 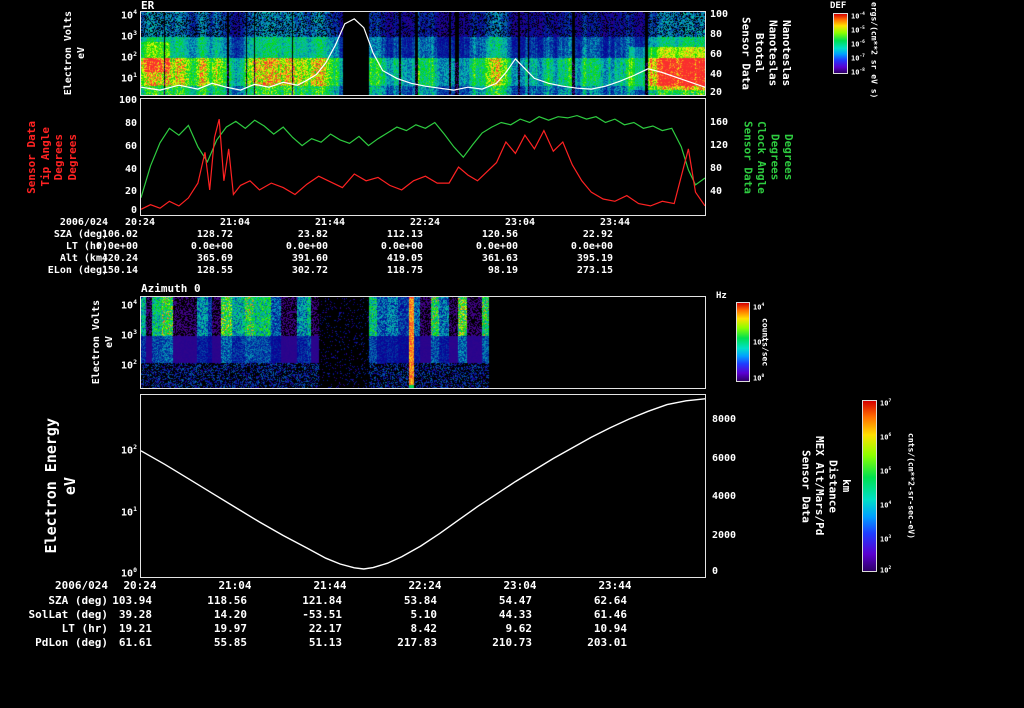 What do you see at coordinates (325, 642) in the screenshot?
I see `annot-value: 51.13` at bounding box center [325, 642].